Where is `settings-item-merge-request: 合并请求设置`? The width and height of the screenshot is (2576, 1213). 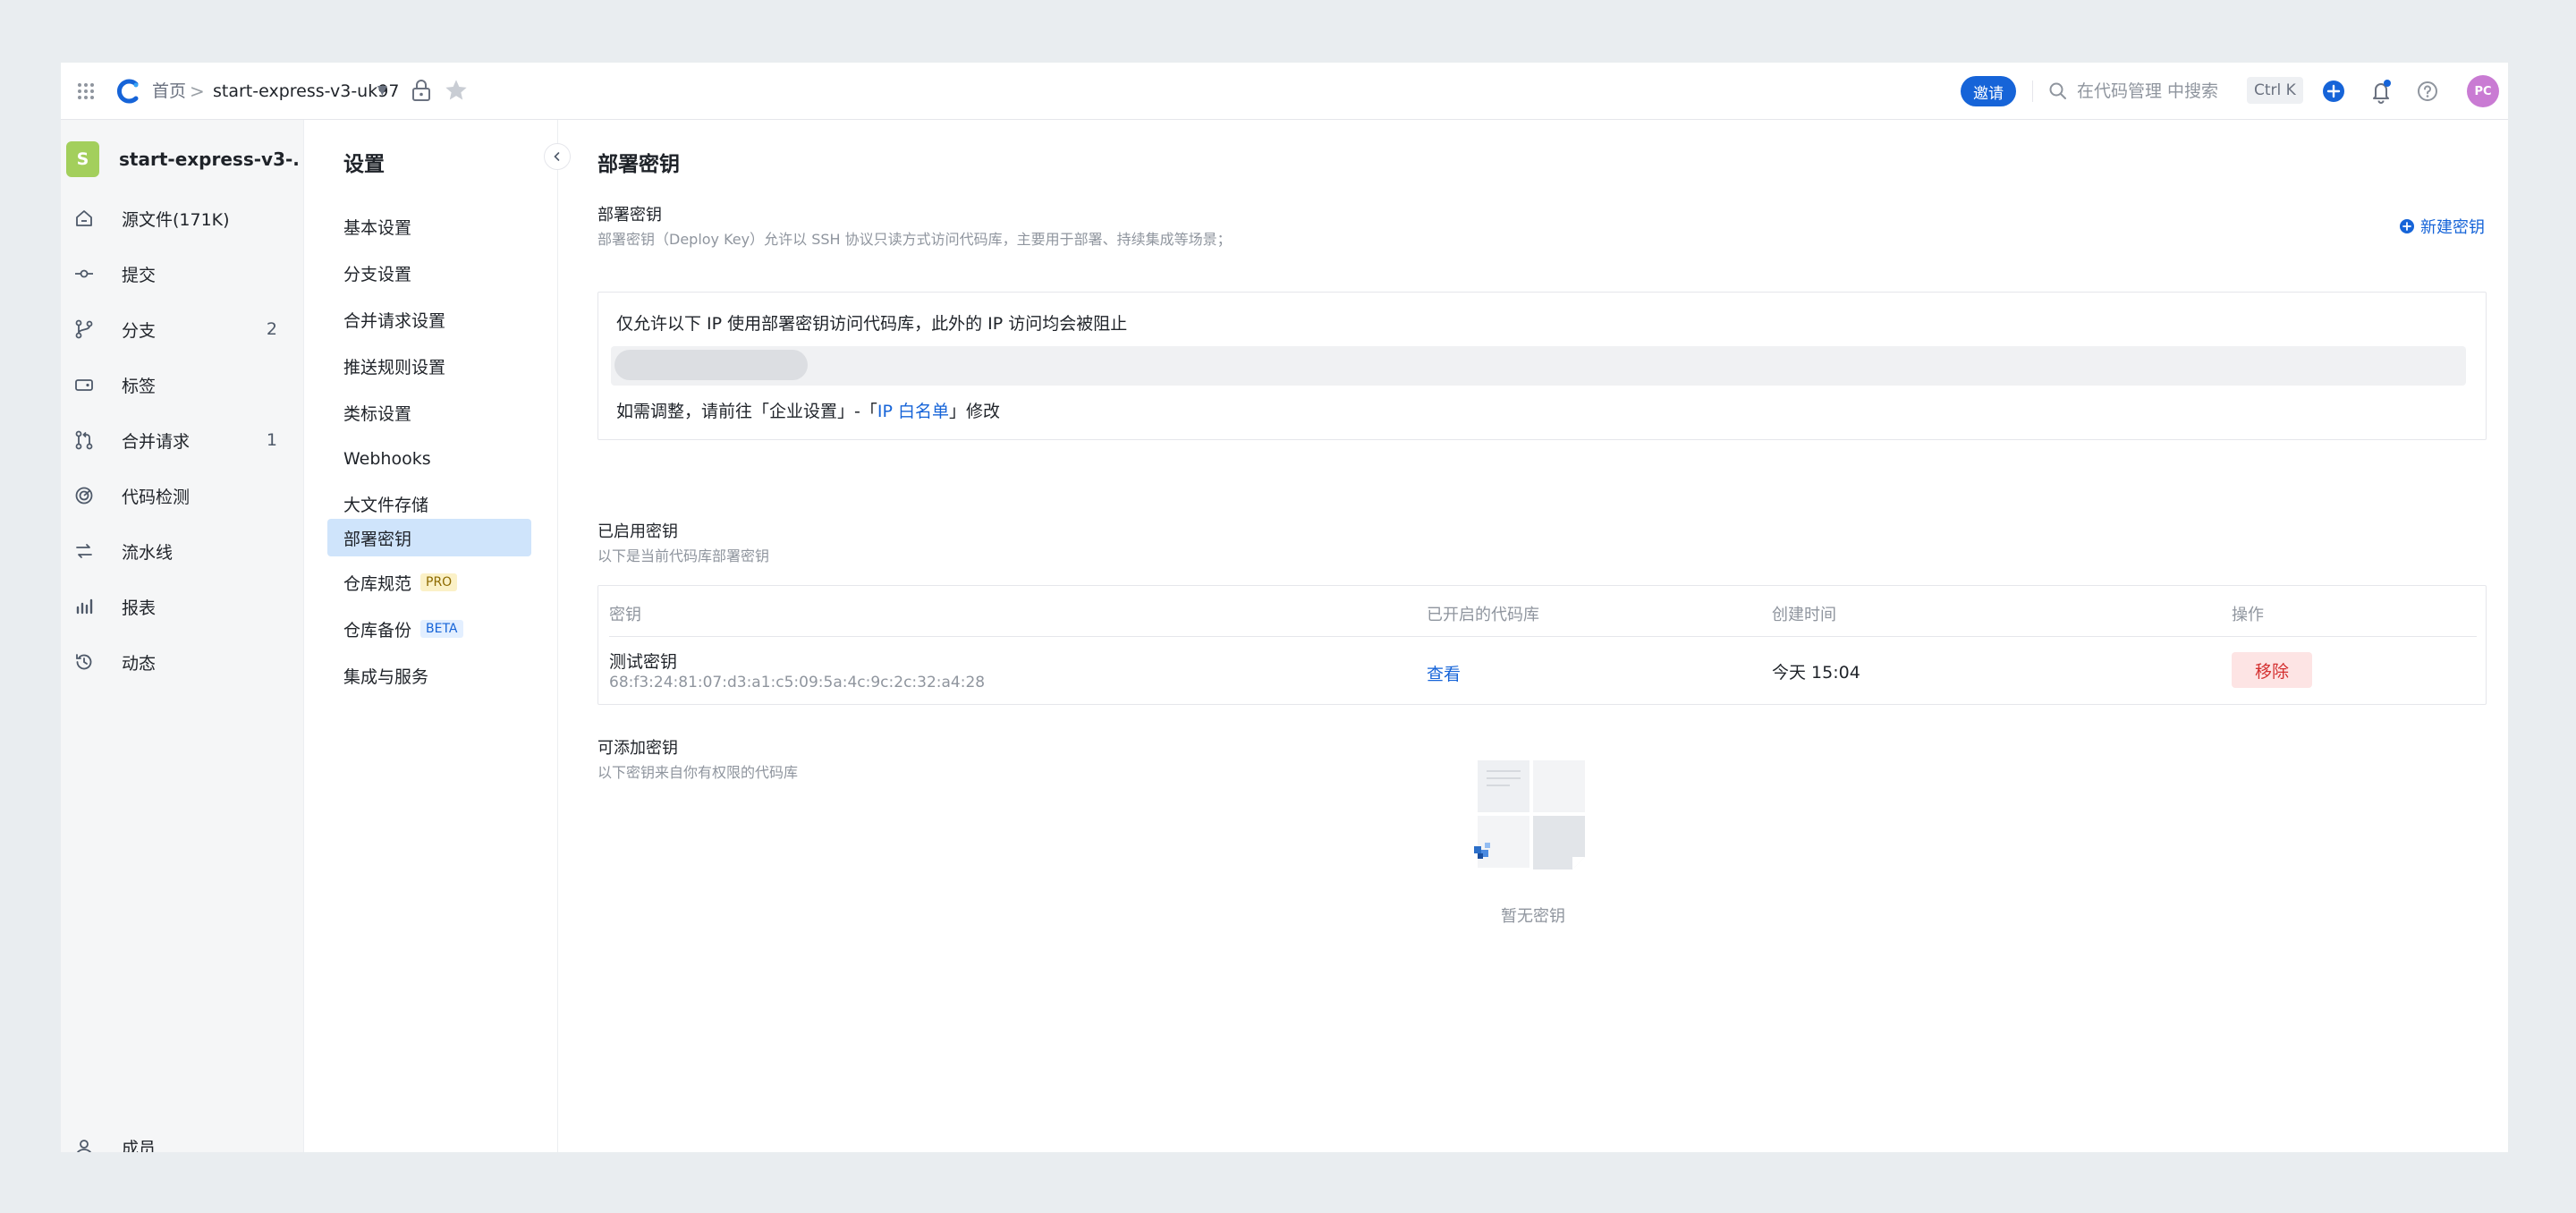
settings-item-merge-request: 合并请求设置 is located at coordinates (429, 319).